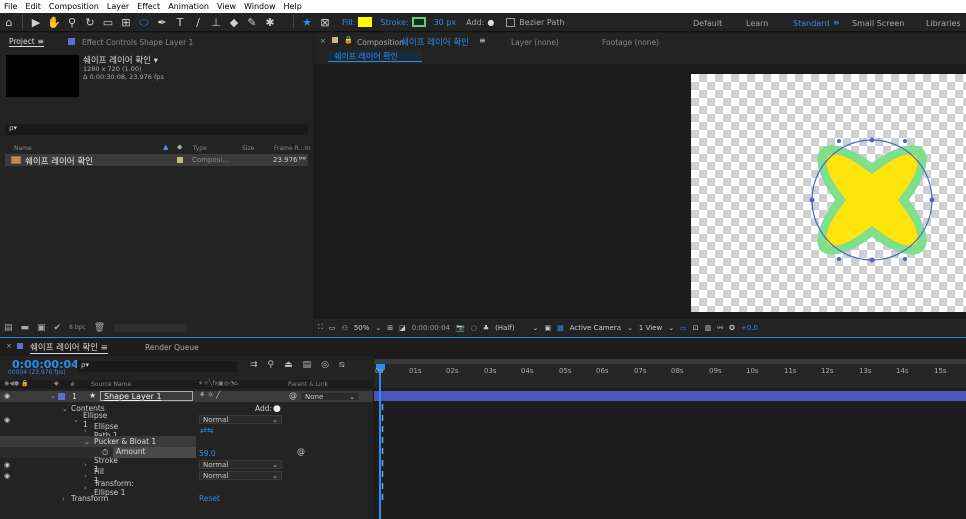 Image resolution: width=966 pixels, height=519 pixels. Describe the element at coordinates (54, 22) in the screenshot. I see `hand-tool-icon: ✋` at that location.